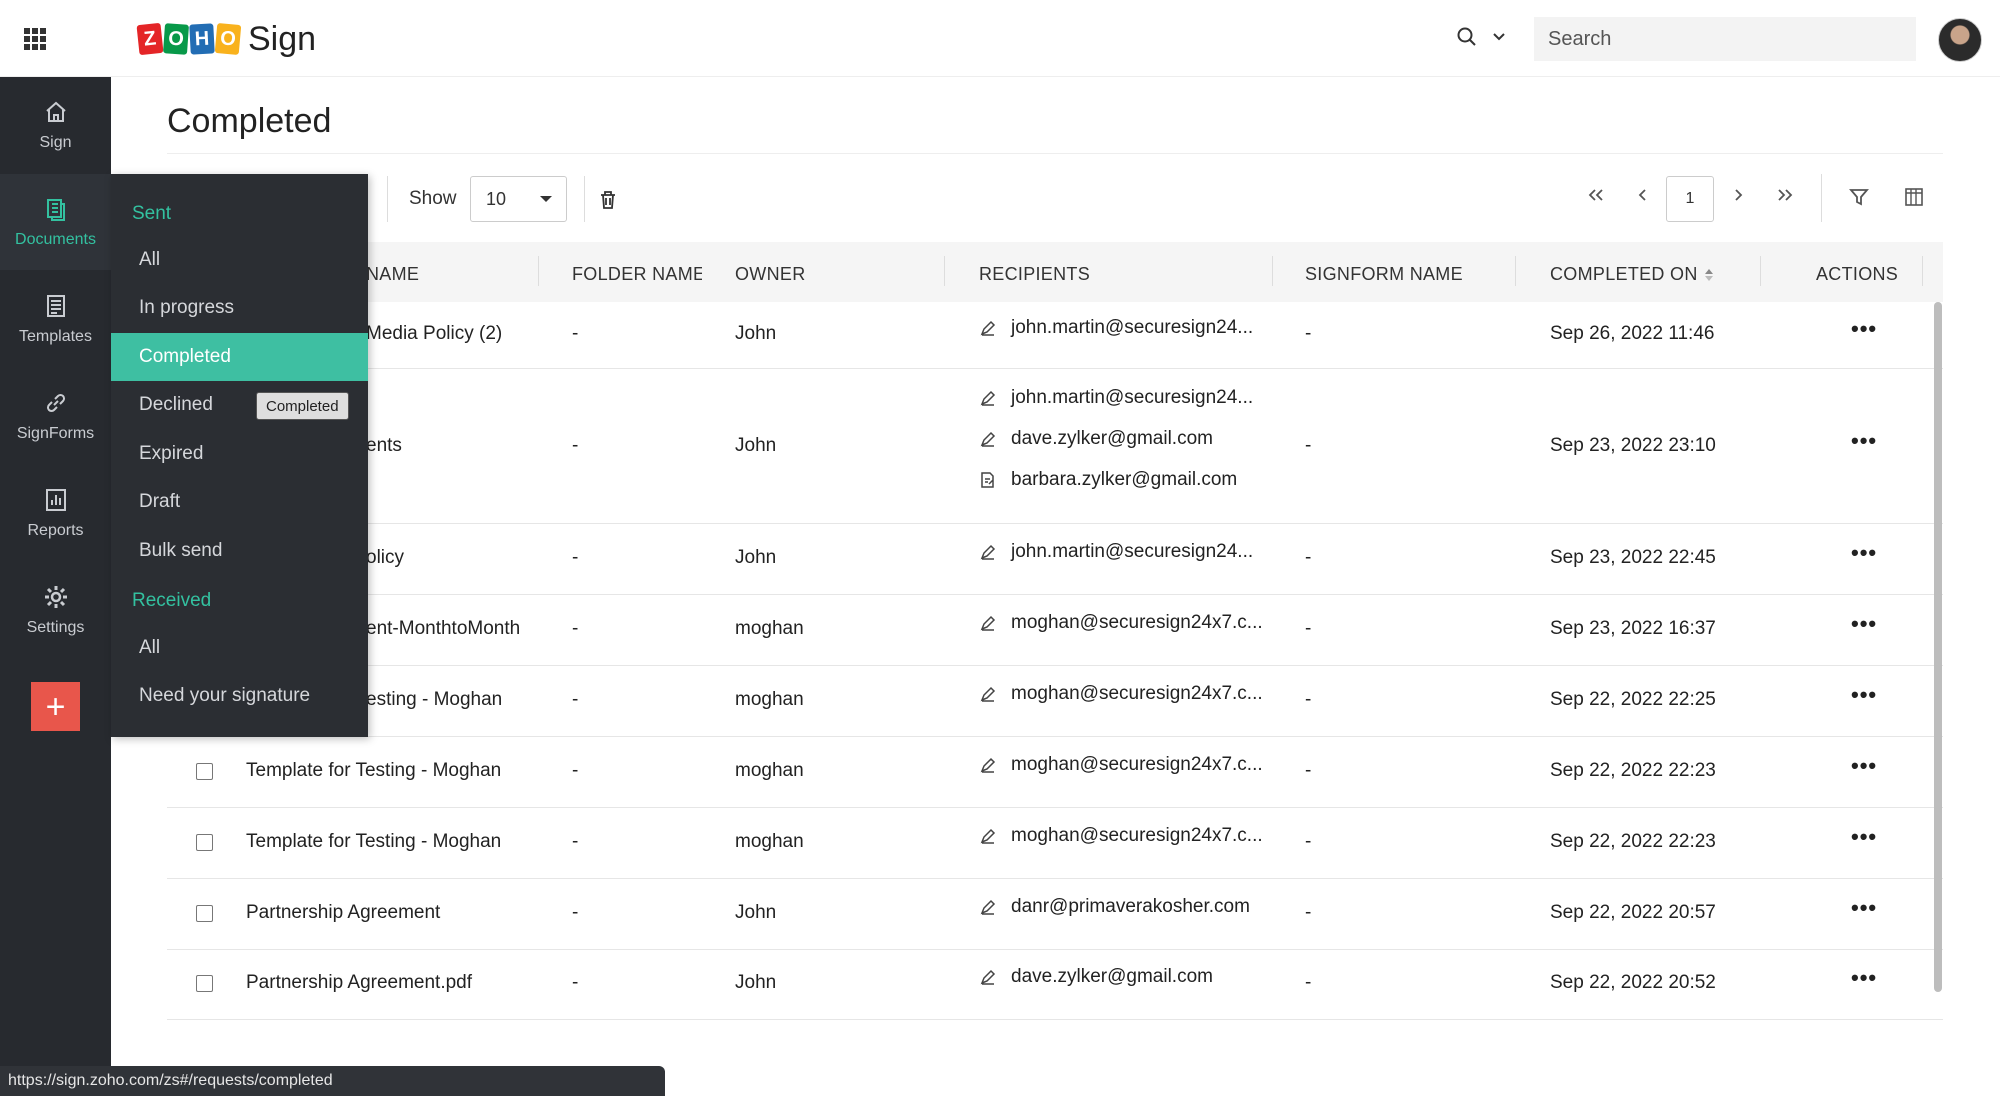  I want to click on next-page-button, so click(1738, 196).